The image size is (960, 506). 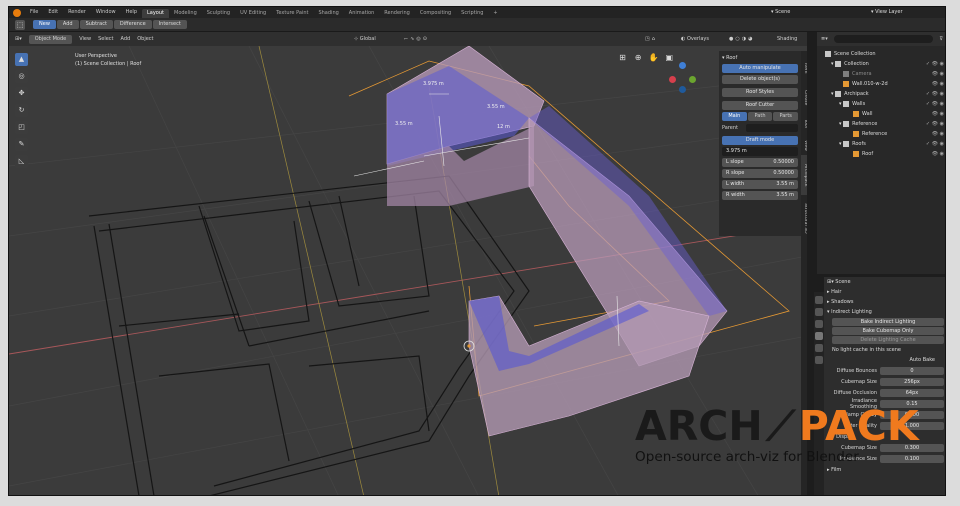 I want to click on section-hair: ▸ Hair, so click(x=884, y=292).